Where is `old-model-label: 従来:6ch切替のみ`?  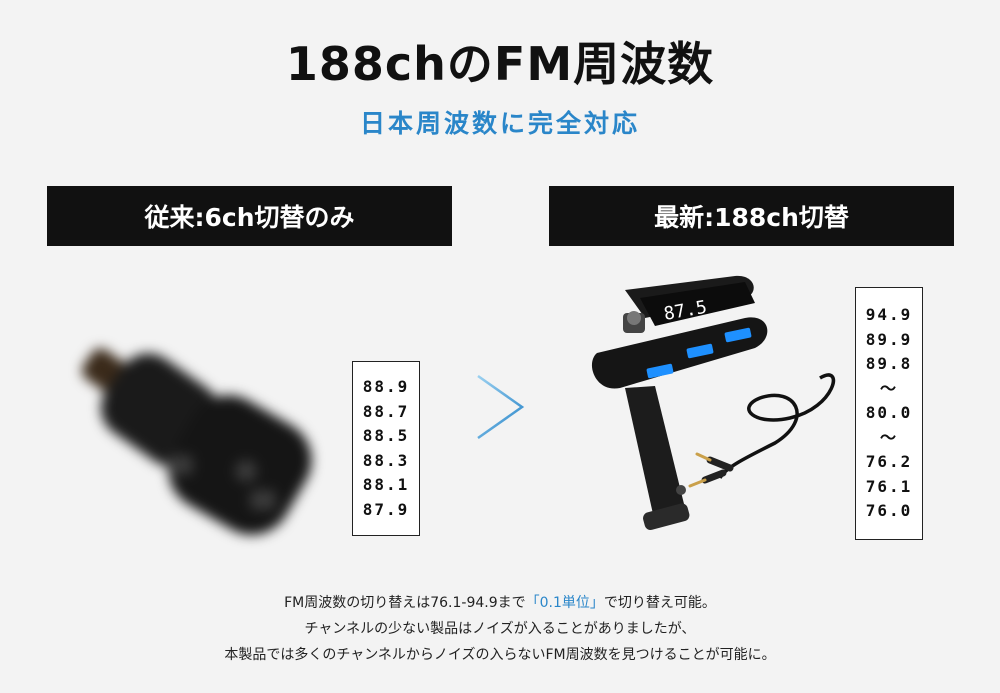 old-model-label: 従来:6ch切替のみ is located at coordinates (249, 216).